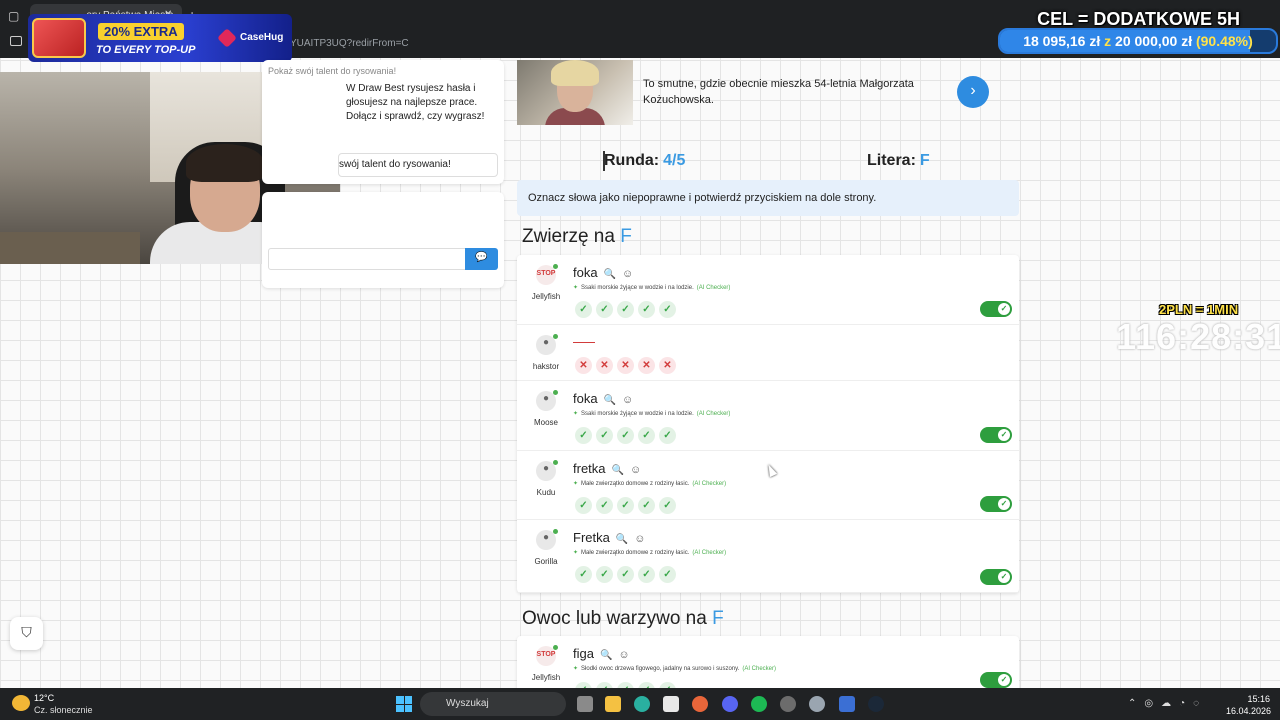 Image resolution: width=1280 pixels, height=720 pixels. Describe the element at coordinates (1248, 711) in the screenshot. I see `clock-date: 16.04.2026` at that location.